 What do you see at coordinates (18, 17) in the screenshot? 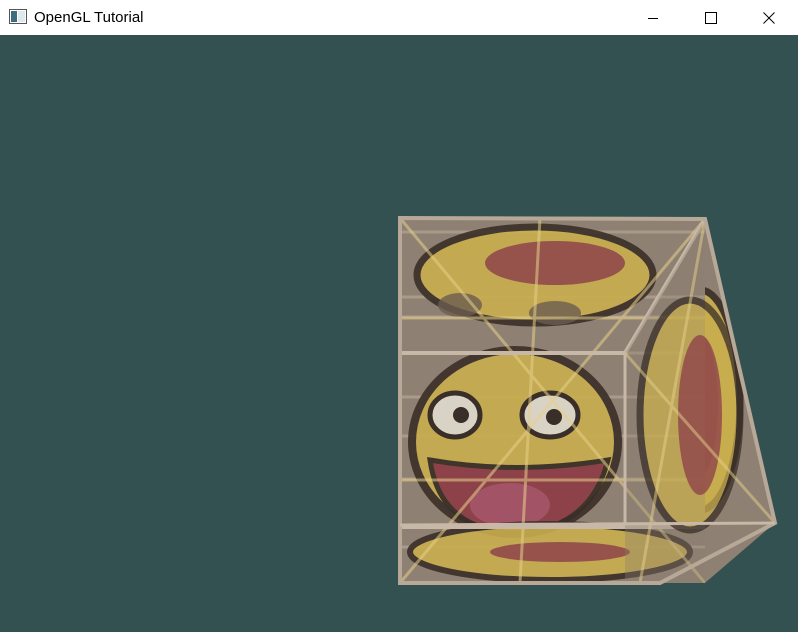
I see `app-window-icon` at bounding box center [18, 17].